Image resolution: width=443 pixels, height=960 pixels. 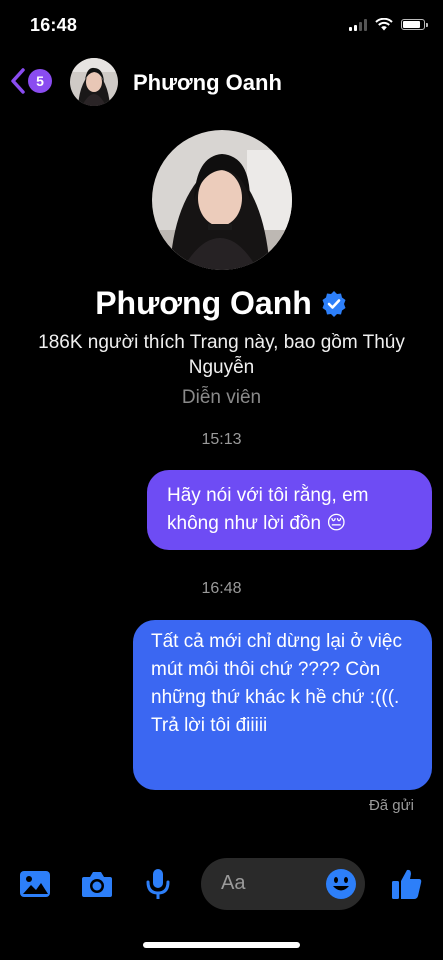 I want to click on verified-badge-icon, so click(x=334, y=303).